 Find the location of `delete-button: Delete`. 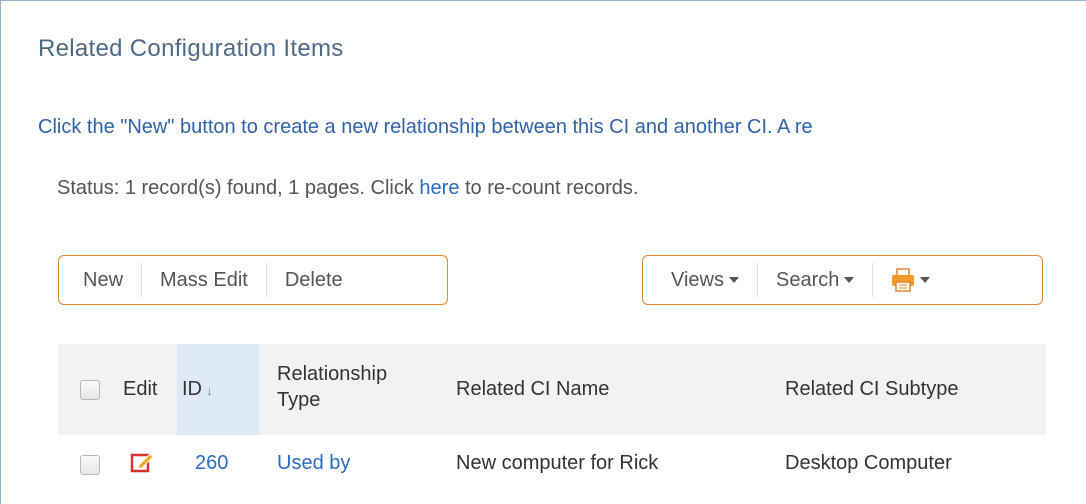

delete-button: Delete is located at coordinates (314, 280).